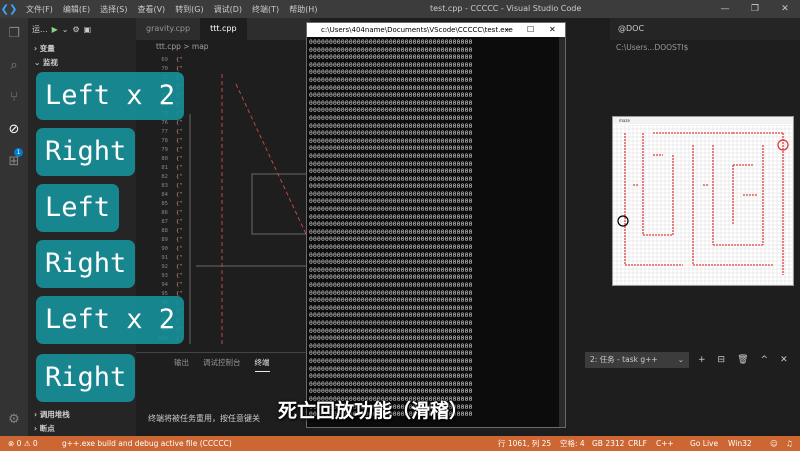  I want to click on terminal-user: @DOC, so click(631, 28).